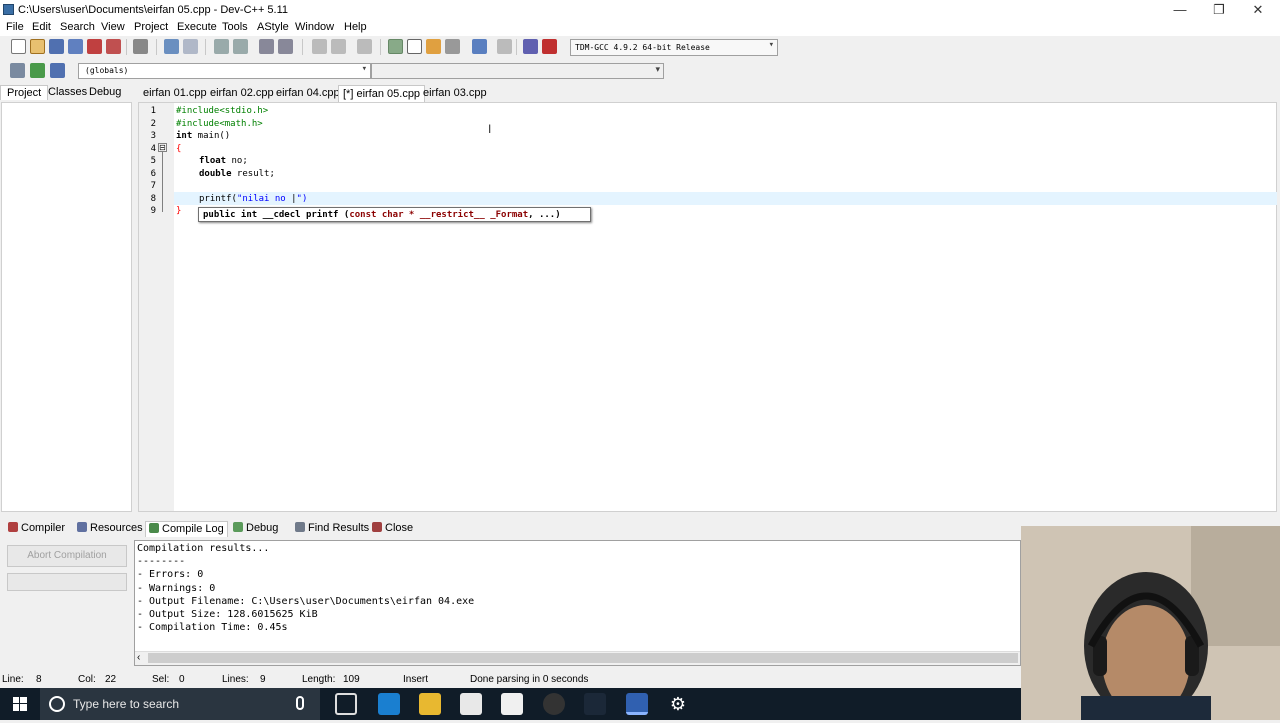 The height and width of the screenshot is (723, 1280). I want to click on status-sel-value: 0, so click(182, 679).